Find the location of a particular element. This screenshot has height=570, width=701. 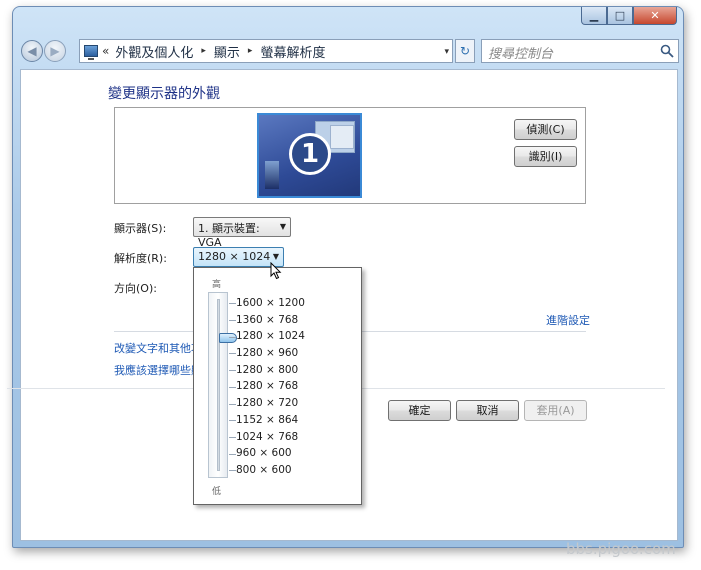

breadcrumb-display: 顯示 is located at coordinates (227, 51).